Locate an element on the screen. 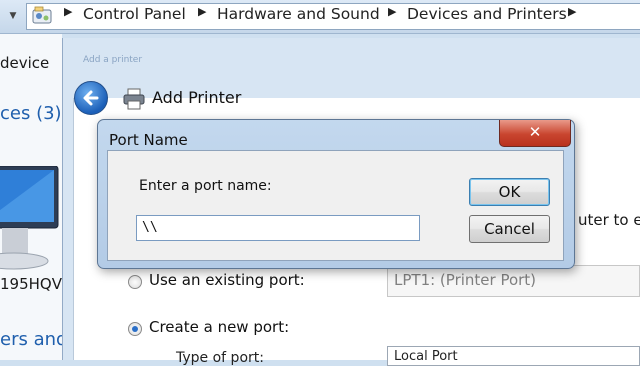 The image size is (640, 366). close-icon: ✕ is located at coordinates (535, 132).